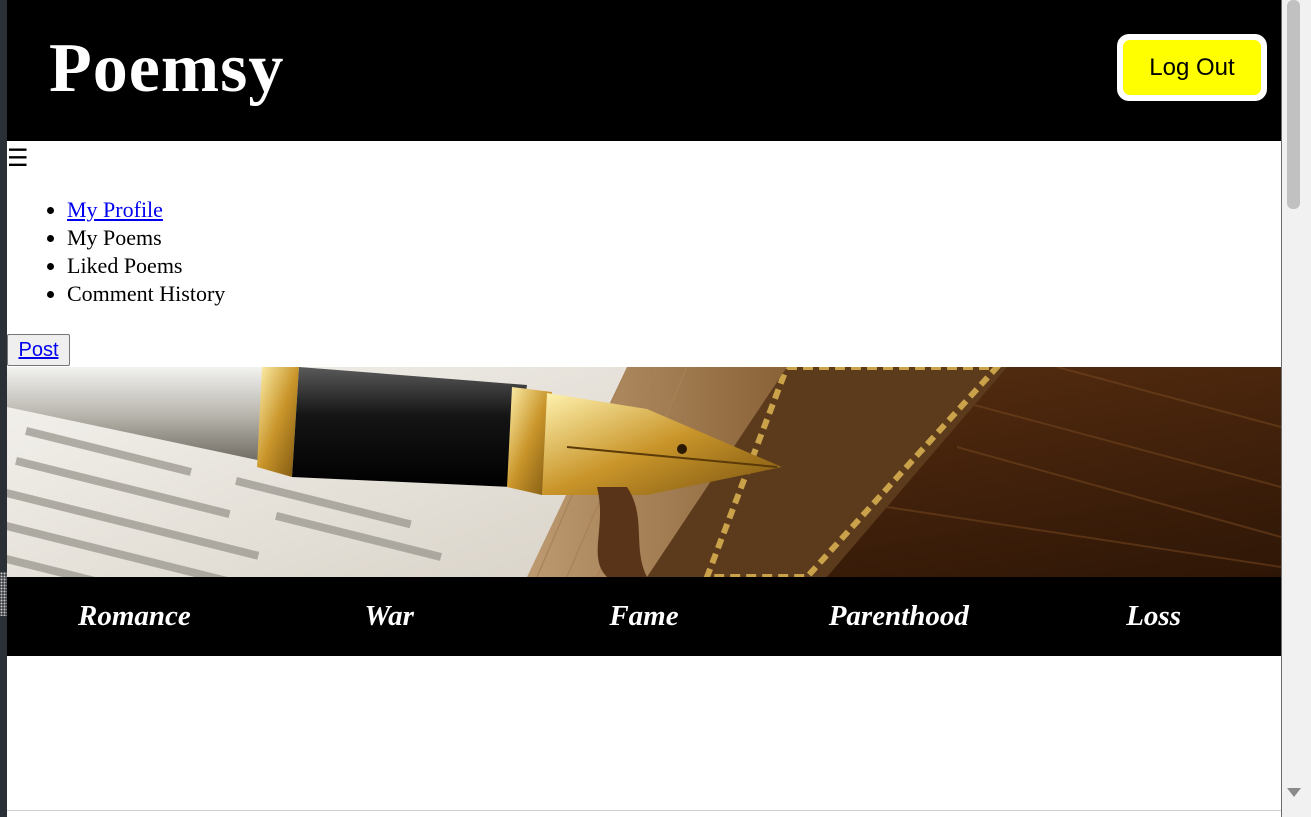  Describe the element at coordinates (146, 238) in the screenshot. I see `menu-item-my-poems: My Poems` at that location.